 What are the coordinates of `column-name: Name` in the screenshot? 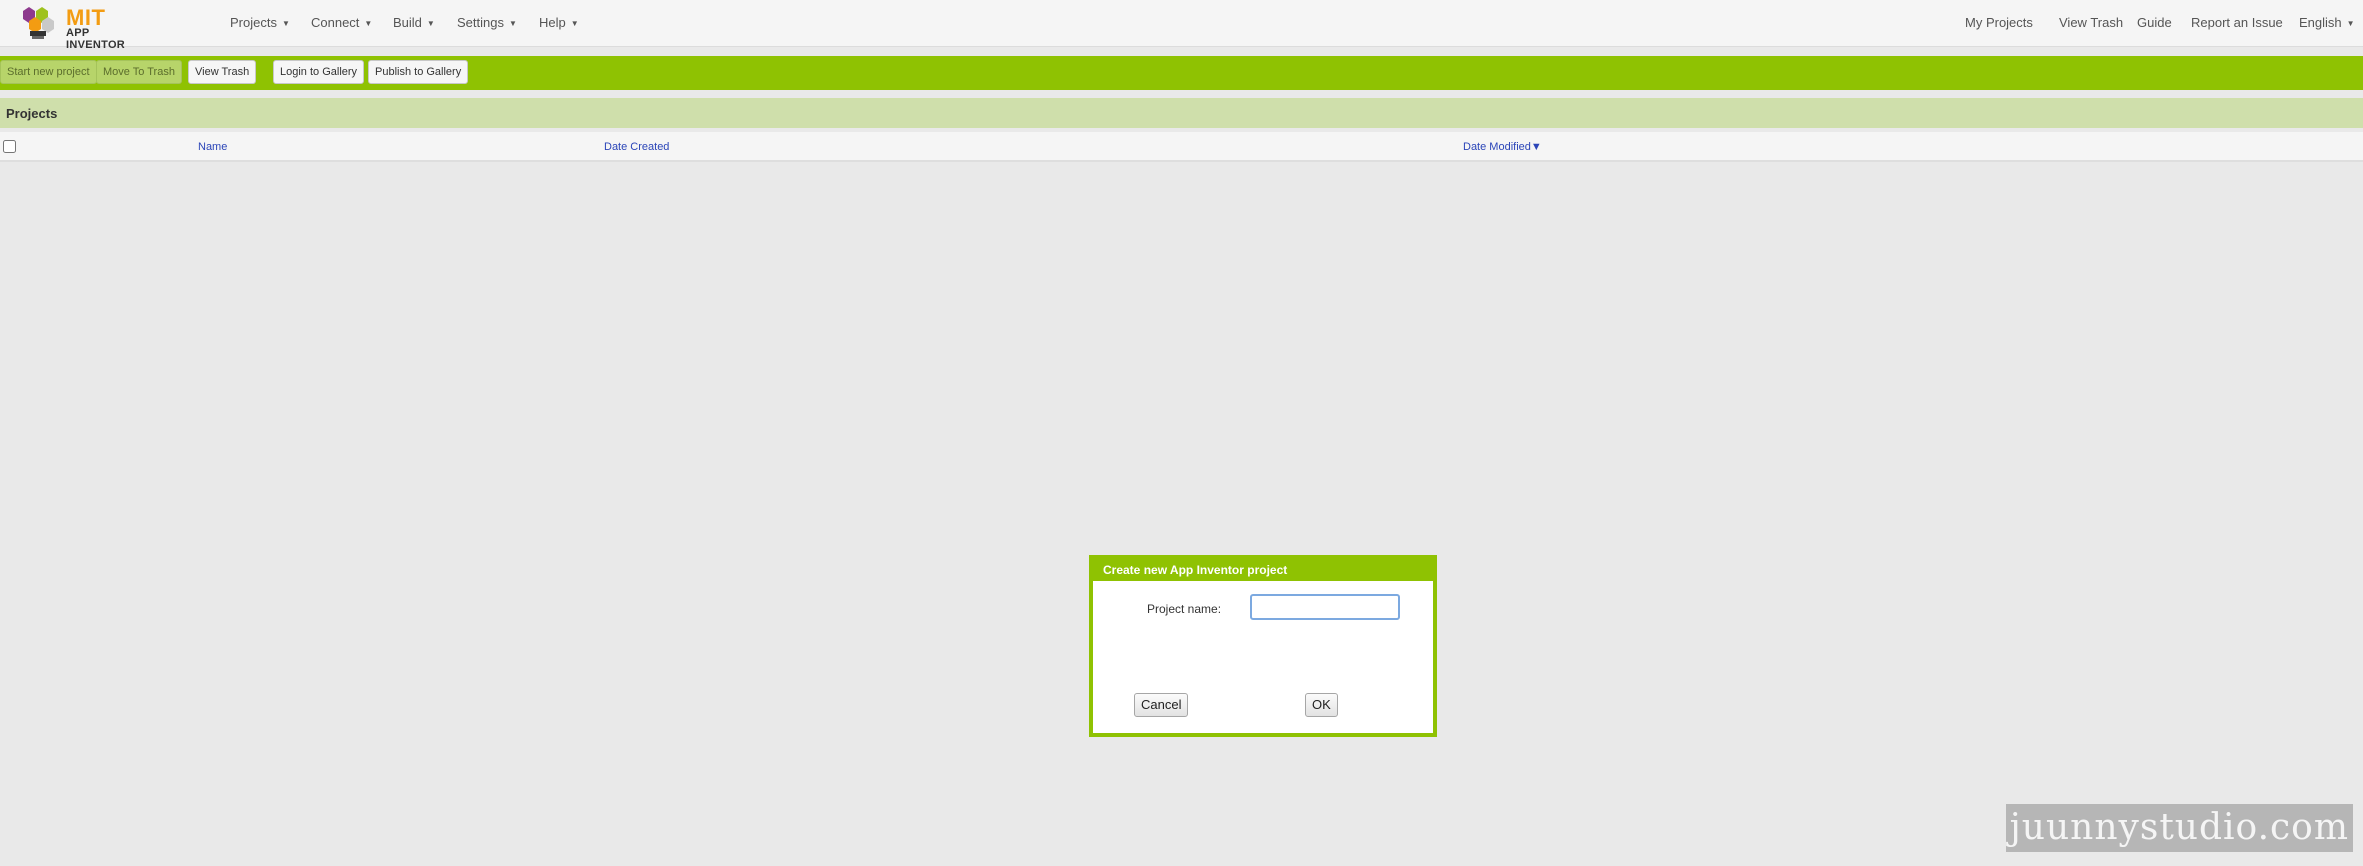 It's located at (212, 147).